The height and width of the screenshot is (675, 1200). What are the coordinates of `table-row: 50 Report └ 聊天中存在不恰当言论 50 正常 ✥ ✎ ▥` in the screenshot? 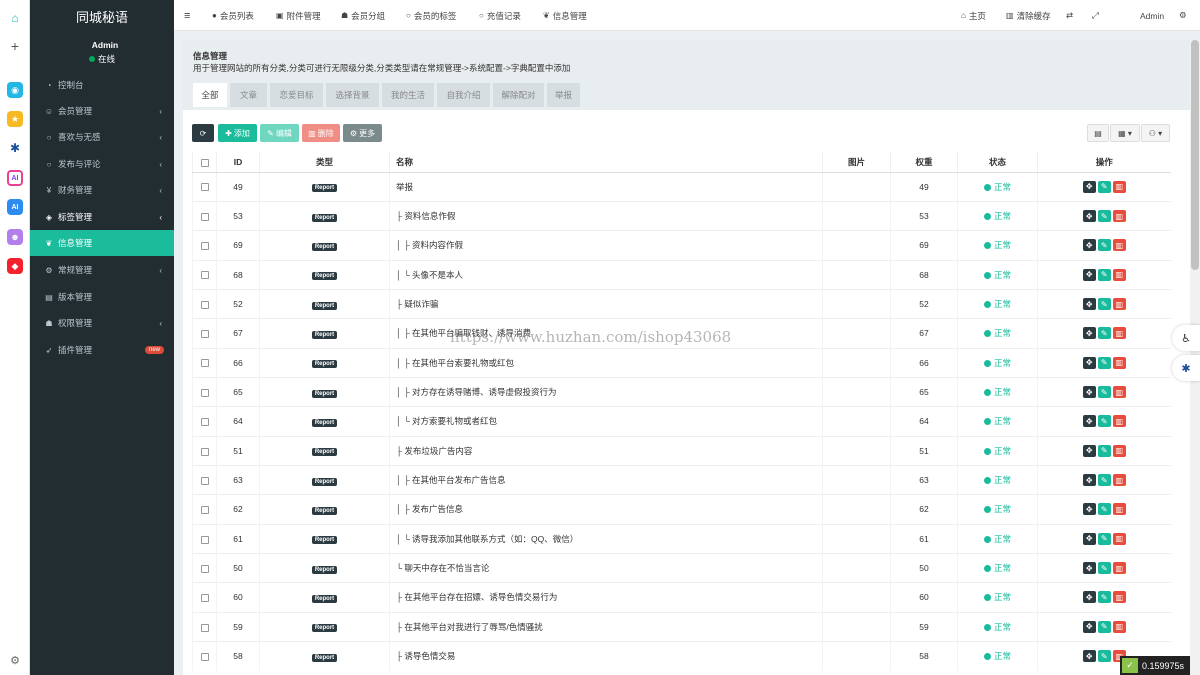 It's located at (681, 567).